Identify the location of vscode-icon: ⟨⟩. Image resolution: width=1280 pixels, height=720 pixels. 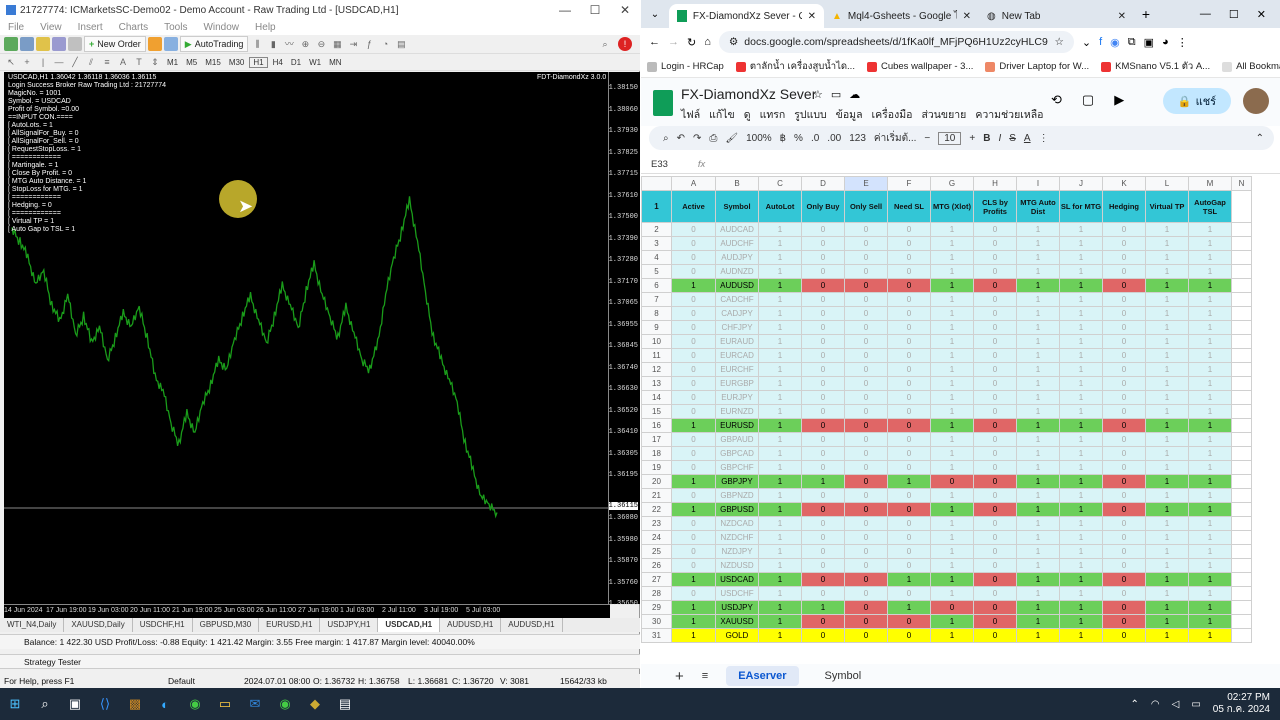
(105, 704).